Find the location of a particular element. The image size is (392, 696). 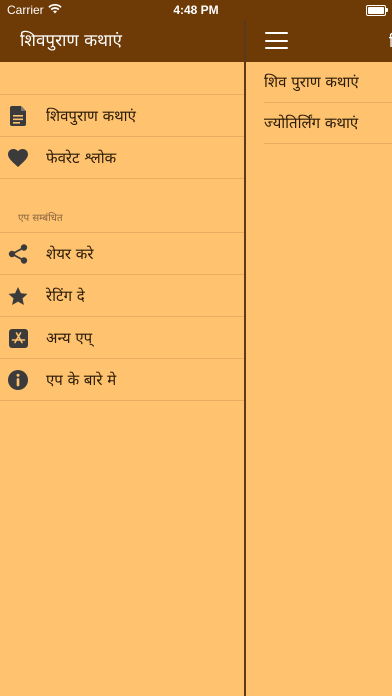

document-icon is located at coordinates (18, 116).